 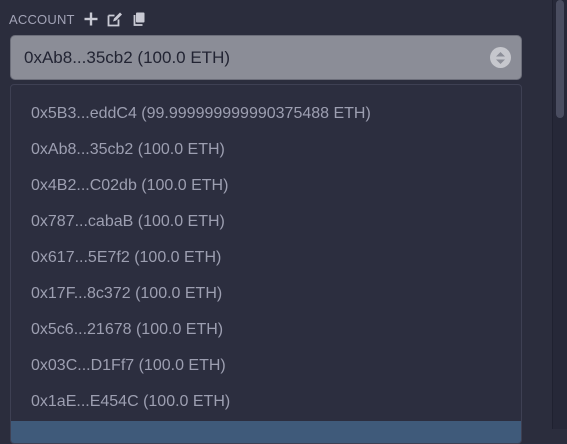 I want to click on scrollbar, so click(x=559, y=214).